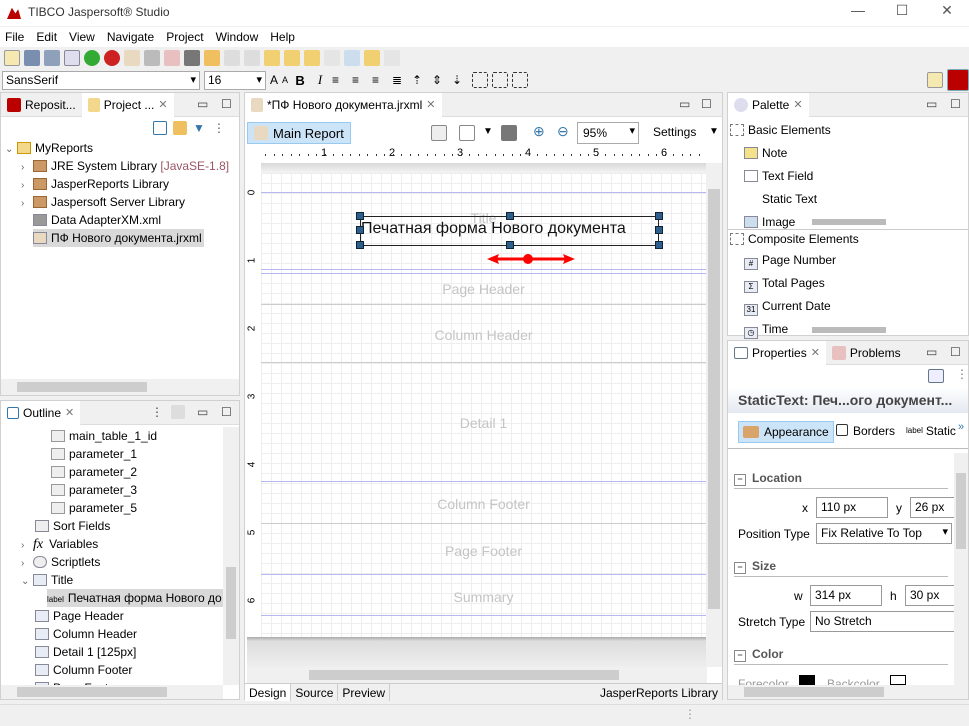 The width and height of the screenshot is (969, 726). I want to click on tree-item-server-library: › Jaspersoft Server Library, so click(103, 202).